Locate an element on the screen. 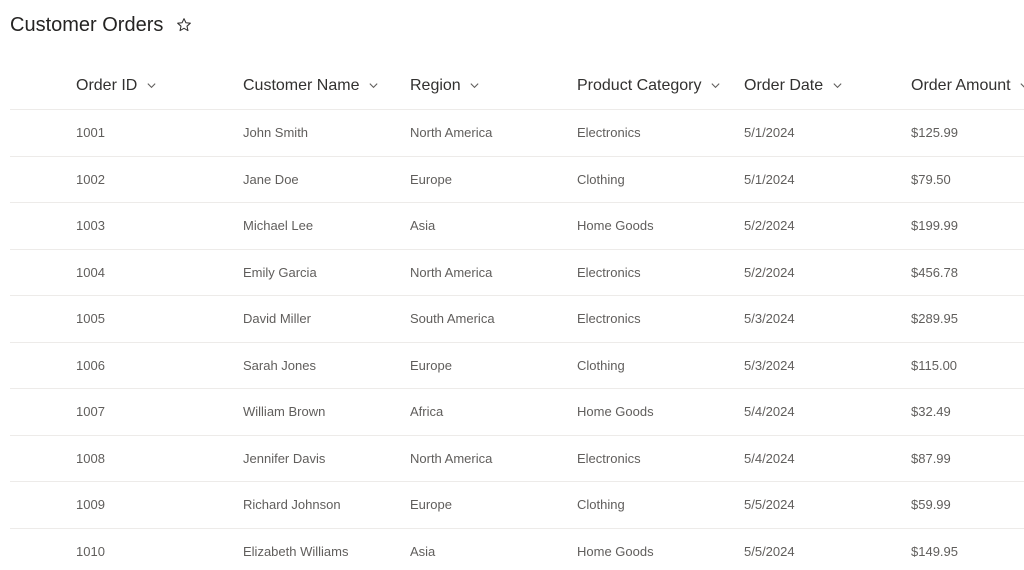 The image size is (1024, 570). cell-order-amount: $59.99 is located at coordinates (931, 505).